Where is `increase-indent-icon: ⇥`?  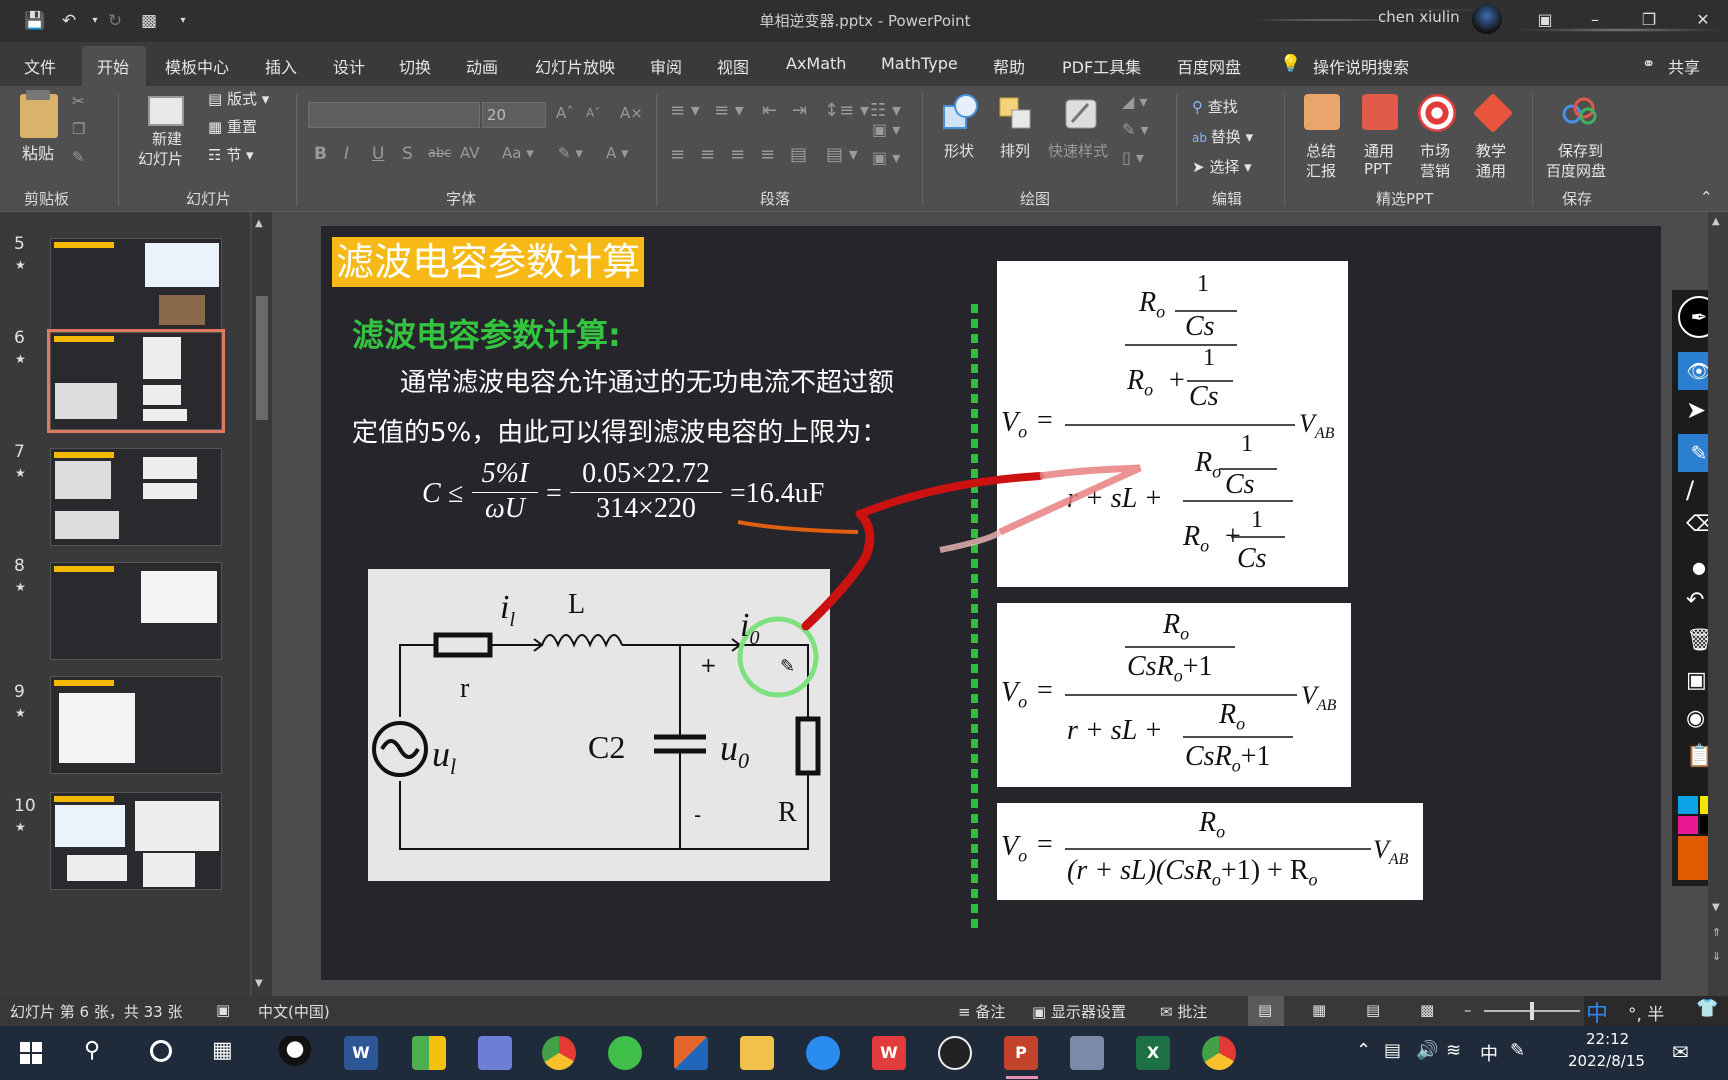
increase-indent-icon: ⇥ is located at coordinates (799, 110).